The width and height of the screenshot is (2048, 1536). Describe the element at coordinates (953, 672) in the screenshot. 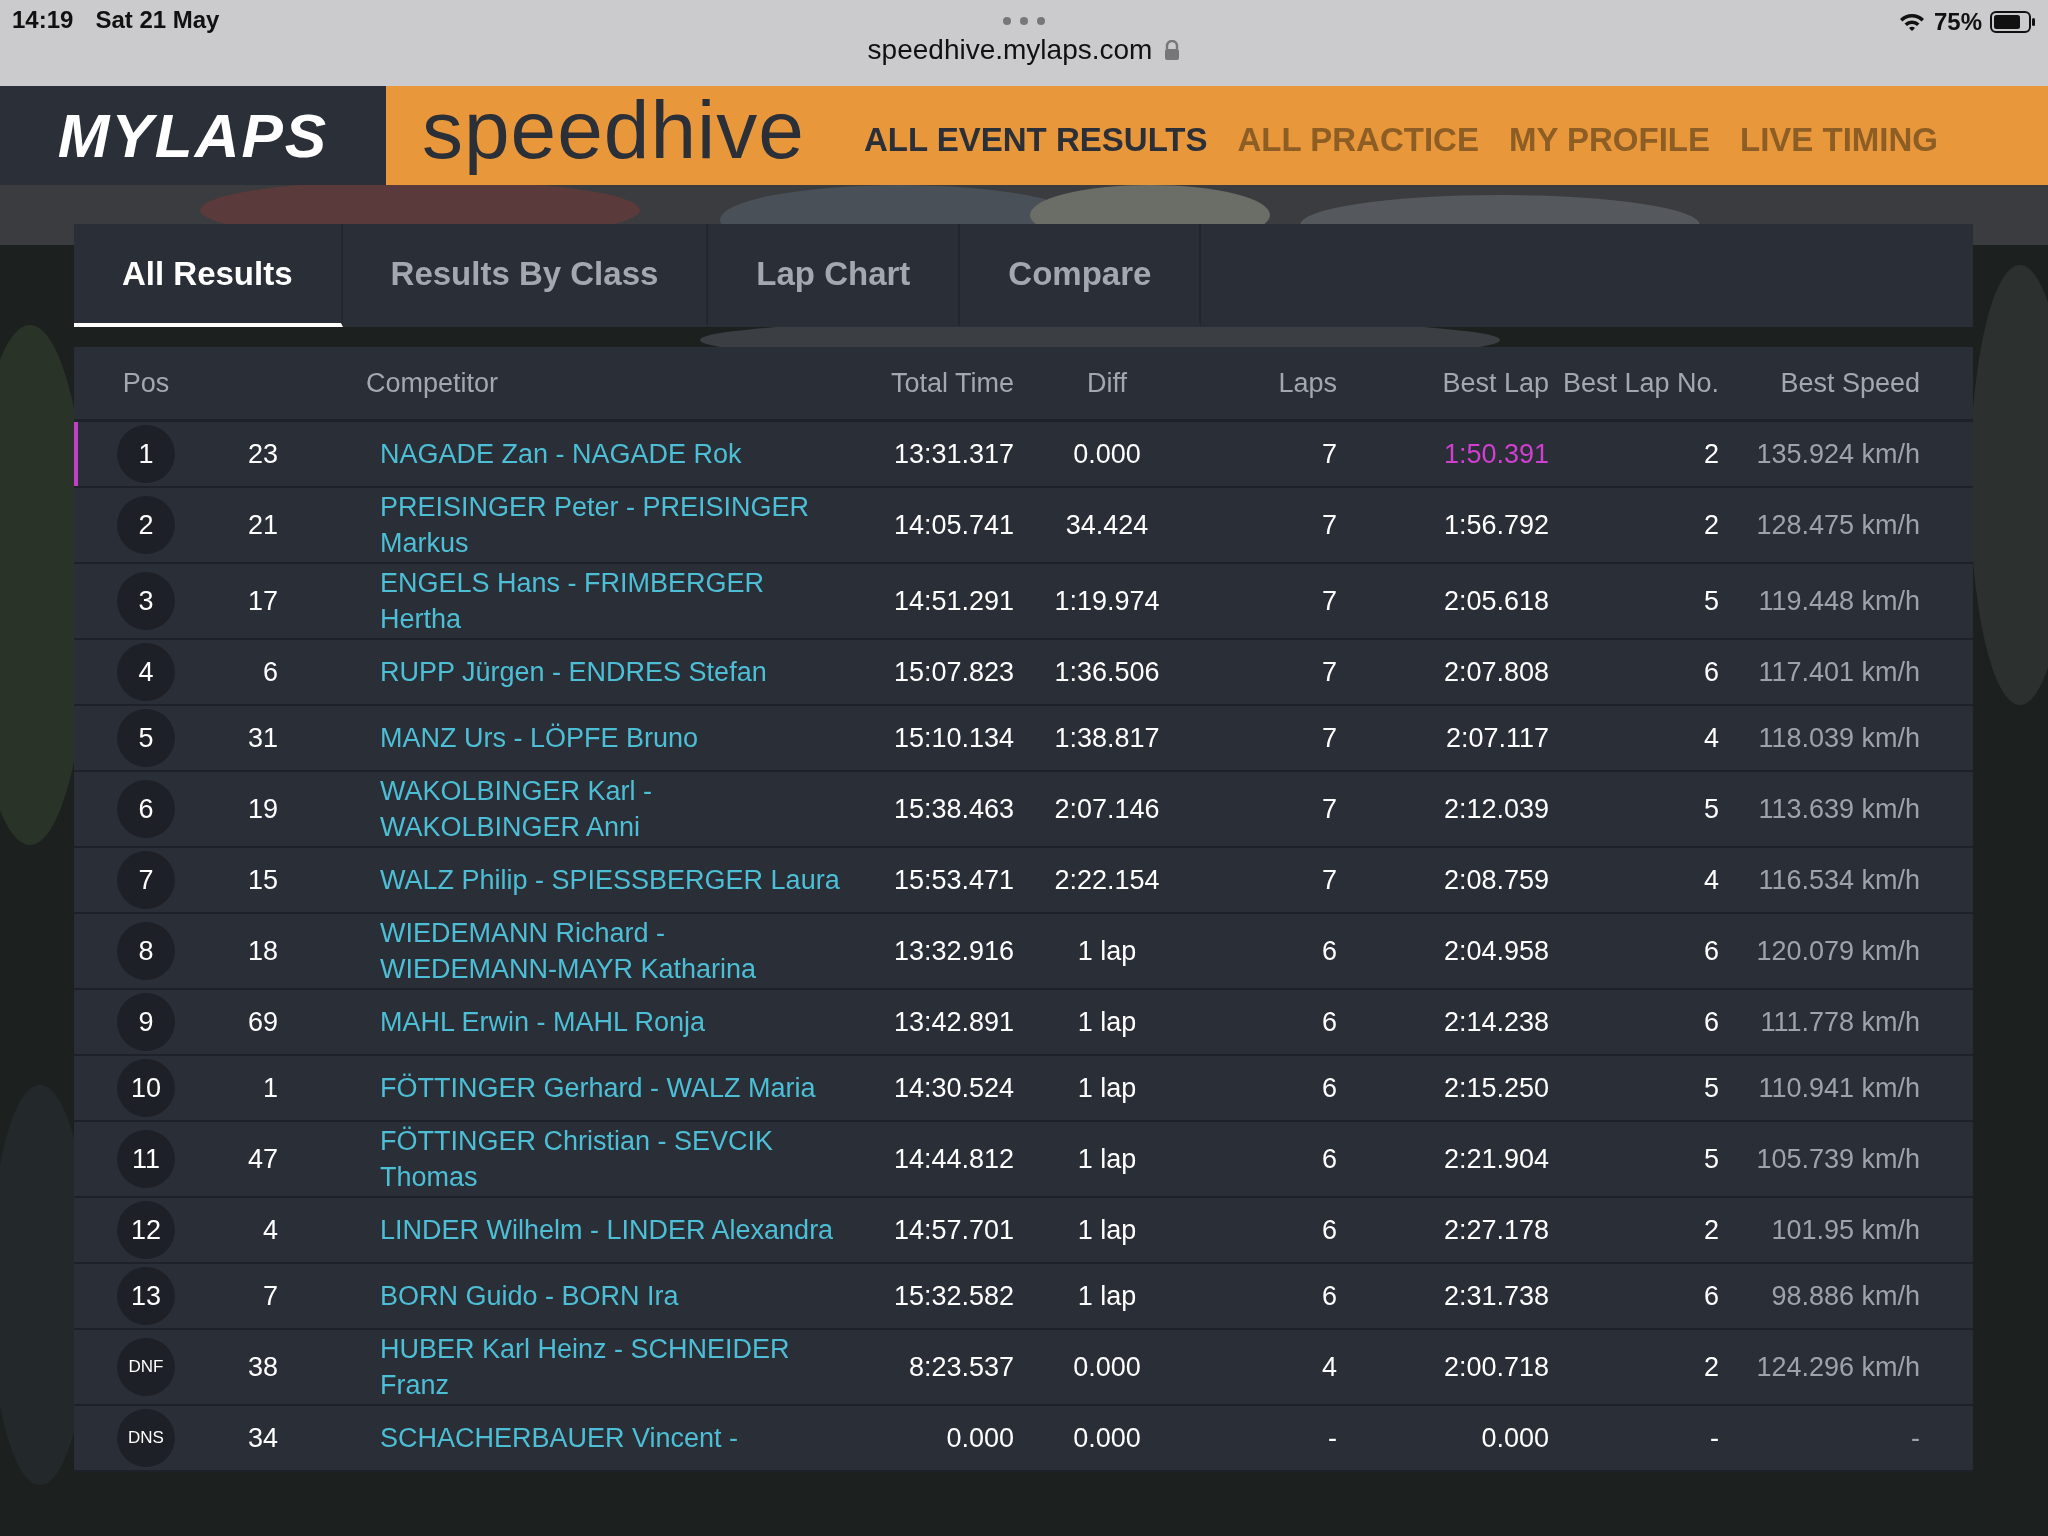

I see `table-cell-text: 15:07.823` at that location.